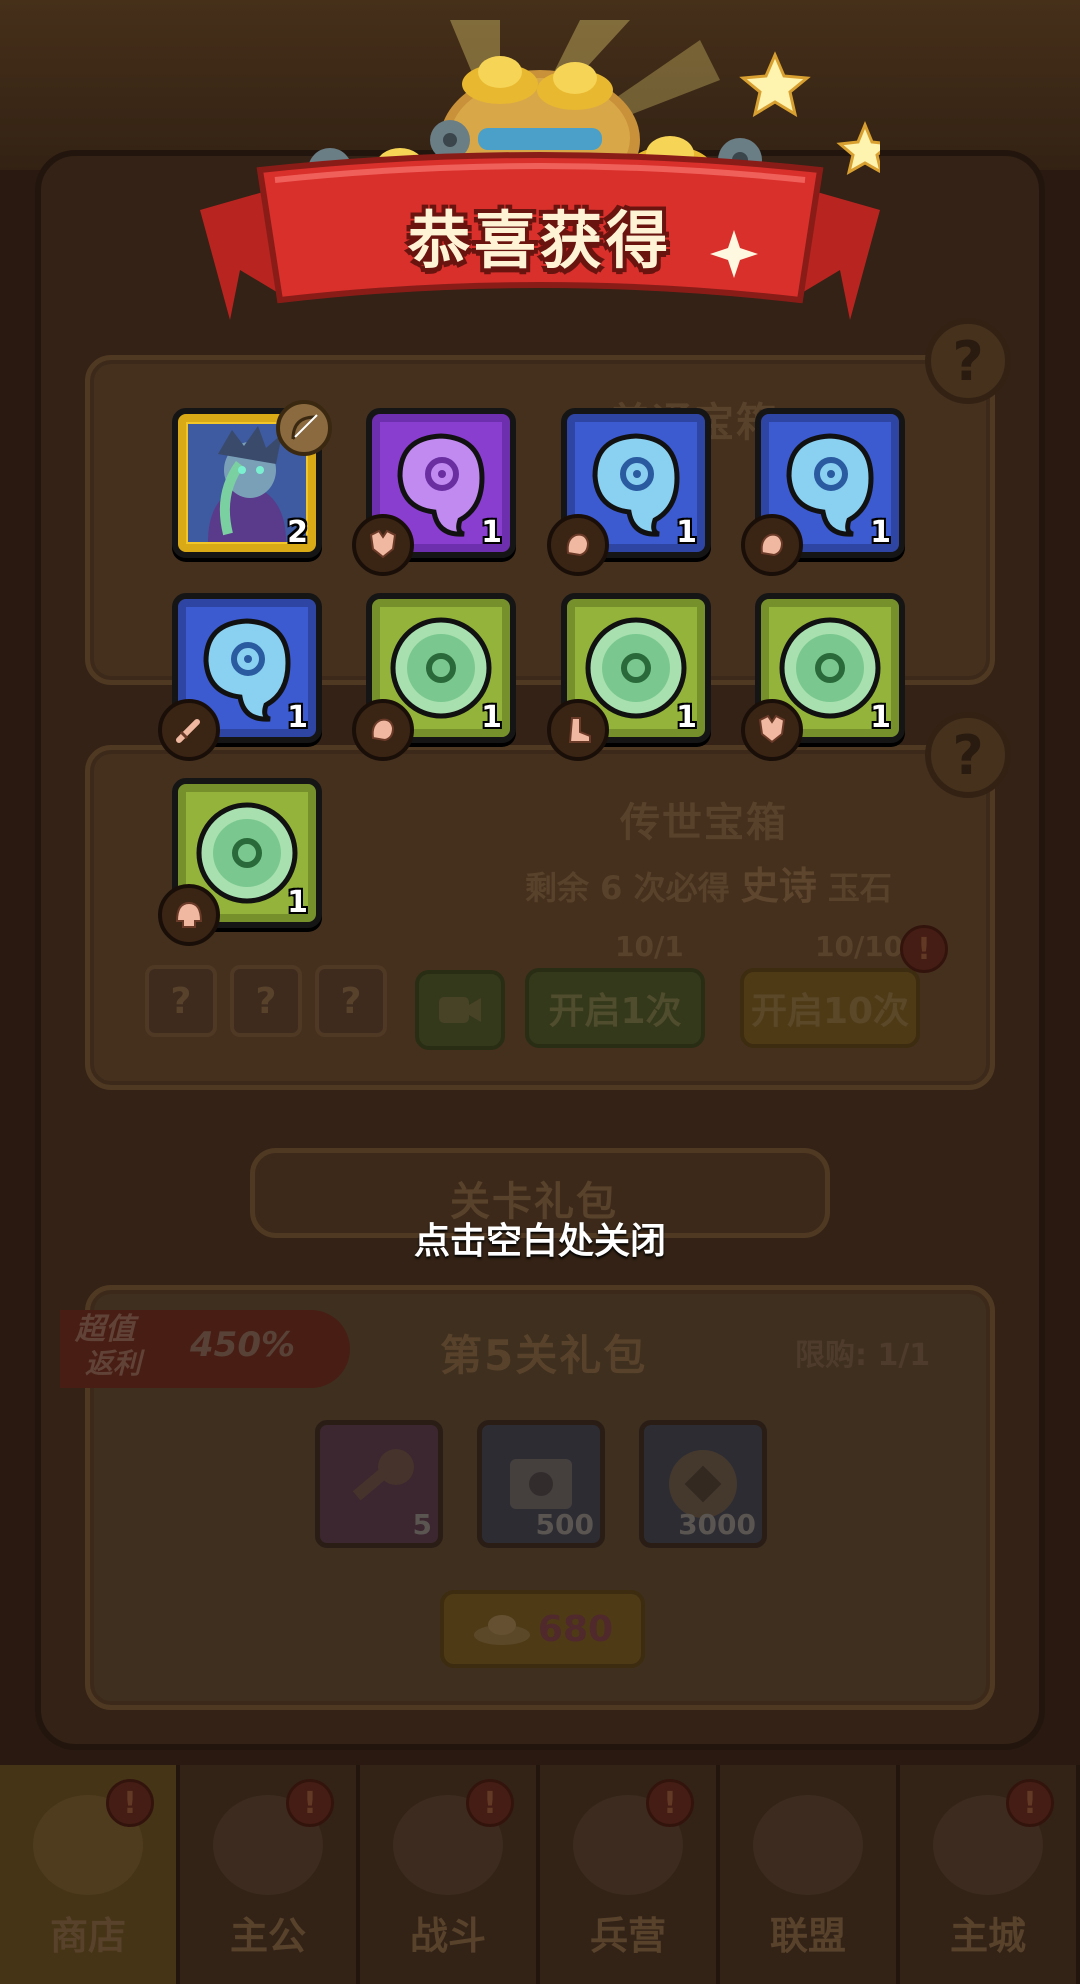 This screenshot has width=1080, height=1984. What do you see at coordinates (297, 532) in the screenshot?
I see `reward-item-qty: 2` at bounding box center [297, 532].